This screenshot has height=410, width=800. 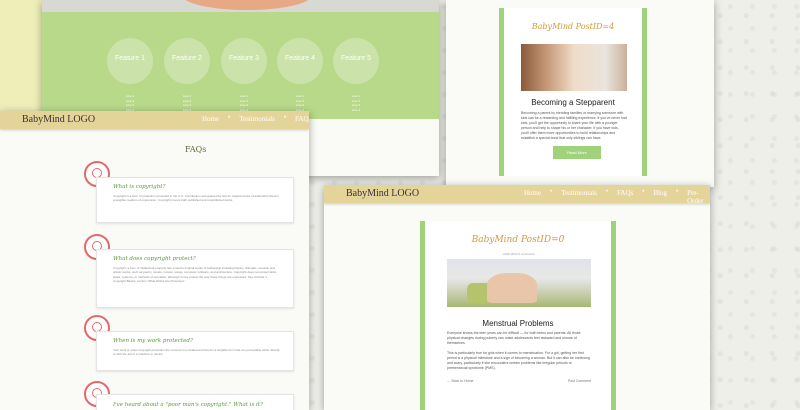 I want to click on post-meta: - 2019-2019 0 comments, so click(x=518, y=254).